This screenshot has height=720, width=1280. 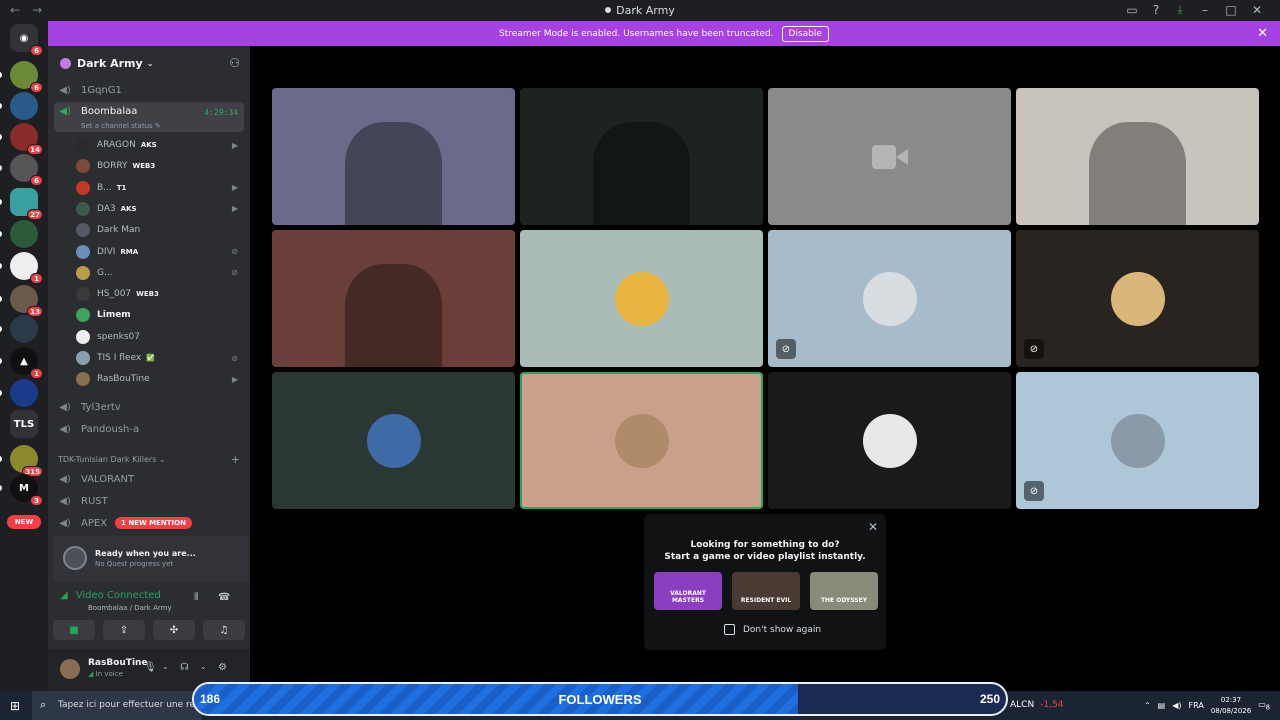 I want to click on server-icon: 27, so click(x=21, y=204).